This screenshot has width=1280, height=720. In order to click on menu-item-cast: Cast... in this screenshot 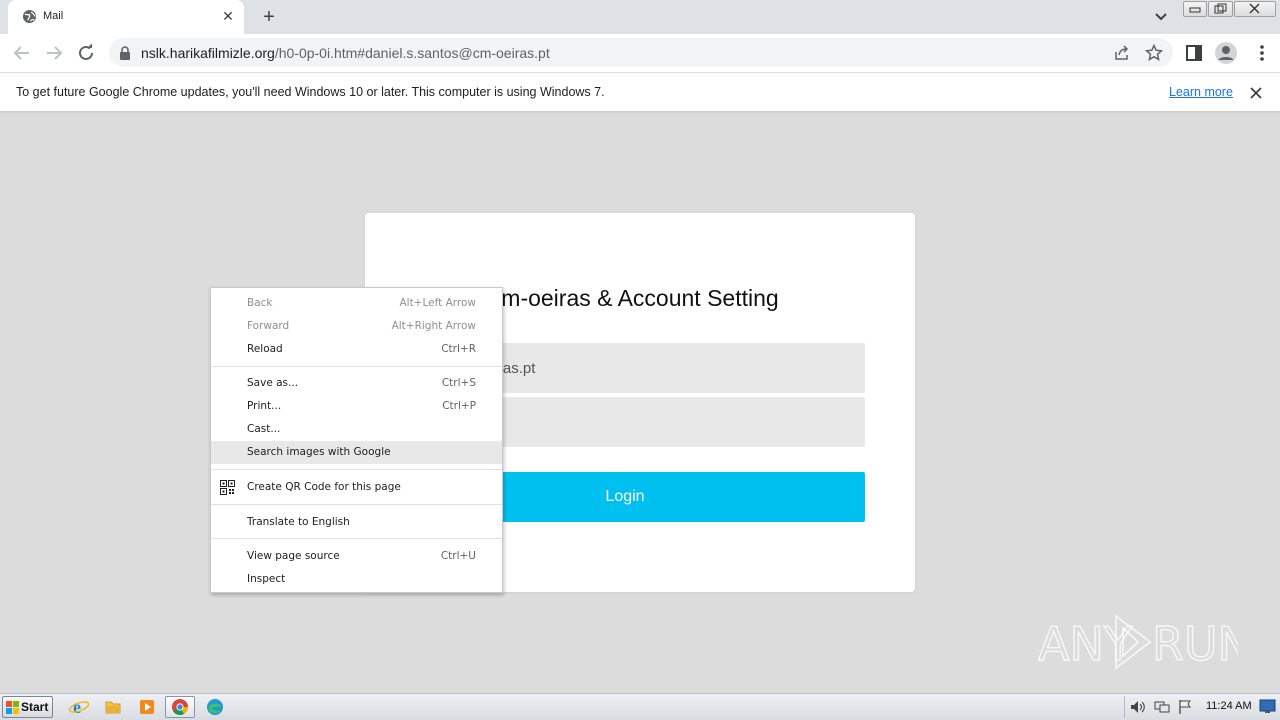, I will do `click(356, 429)`.